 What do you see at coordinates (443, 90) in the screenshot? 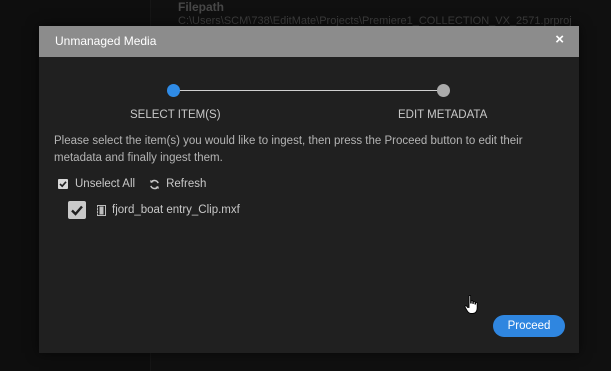
I see `step-indicator-edit-metadata` at bounding box center [443, 90].